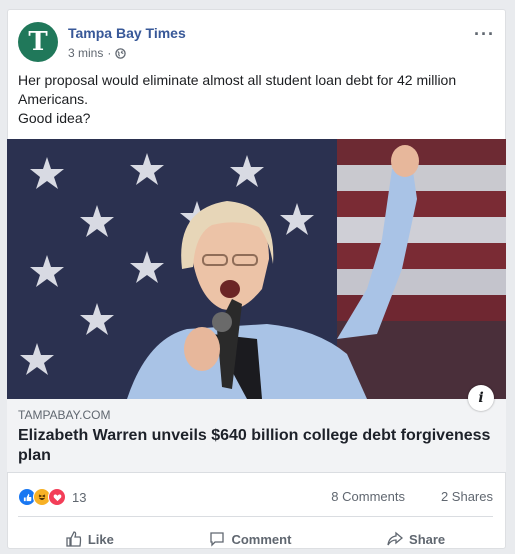 Image resolution: width=515 pixels, height=554 pixels. Describe the element at coordinates (85, 53) in the screenshot. I see `timestamp-link: 3 mins` at that location.